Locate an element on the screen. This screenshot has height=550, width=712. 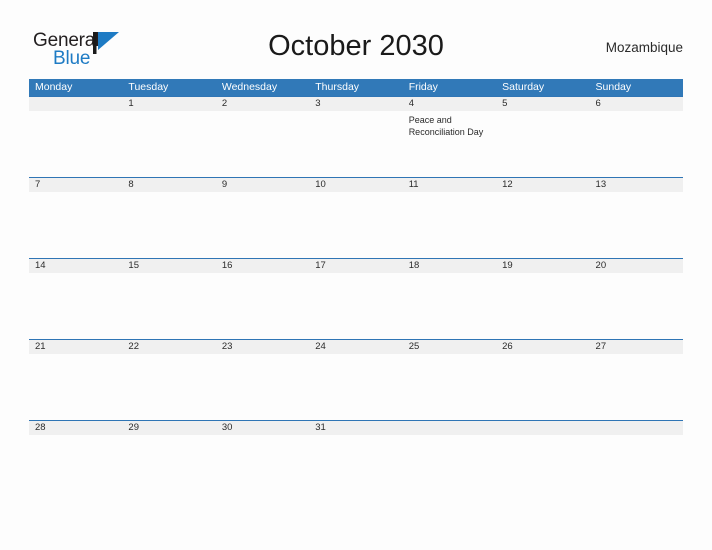
day-cell: 25 is located at coordinates (449, 380).